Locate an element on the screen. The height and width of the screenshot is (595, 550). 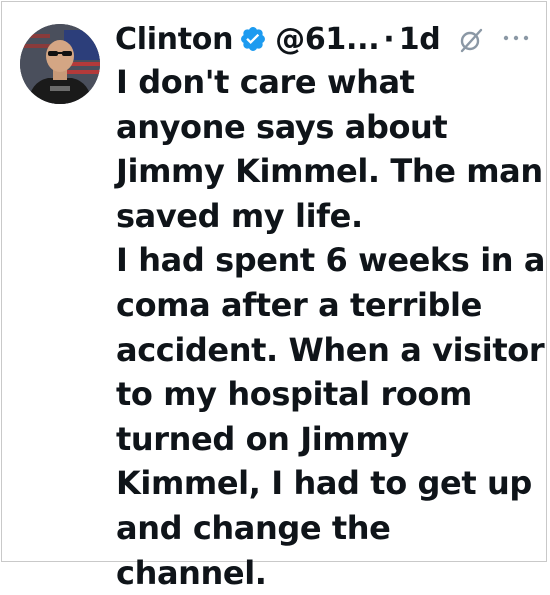
author-name: Clinton is located at coordinates (174, 39).